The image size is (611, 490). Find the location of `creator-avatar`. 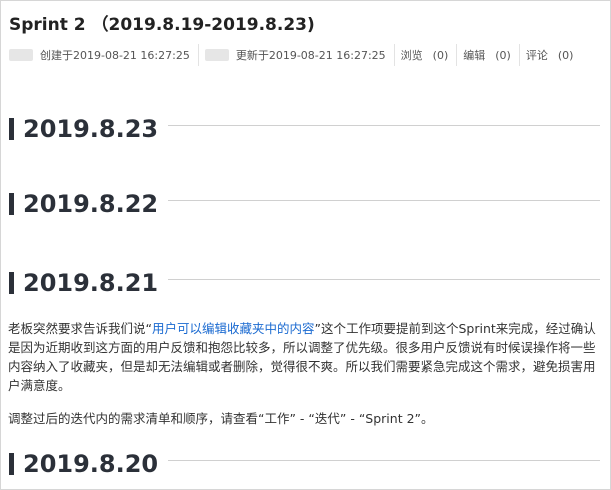

creator-avatar is located at coordinates (21, 55).